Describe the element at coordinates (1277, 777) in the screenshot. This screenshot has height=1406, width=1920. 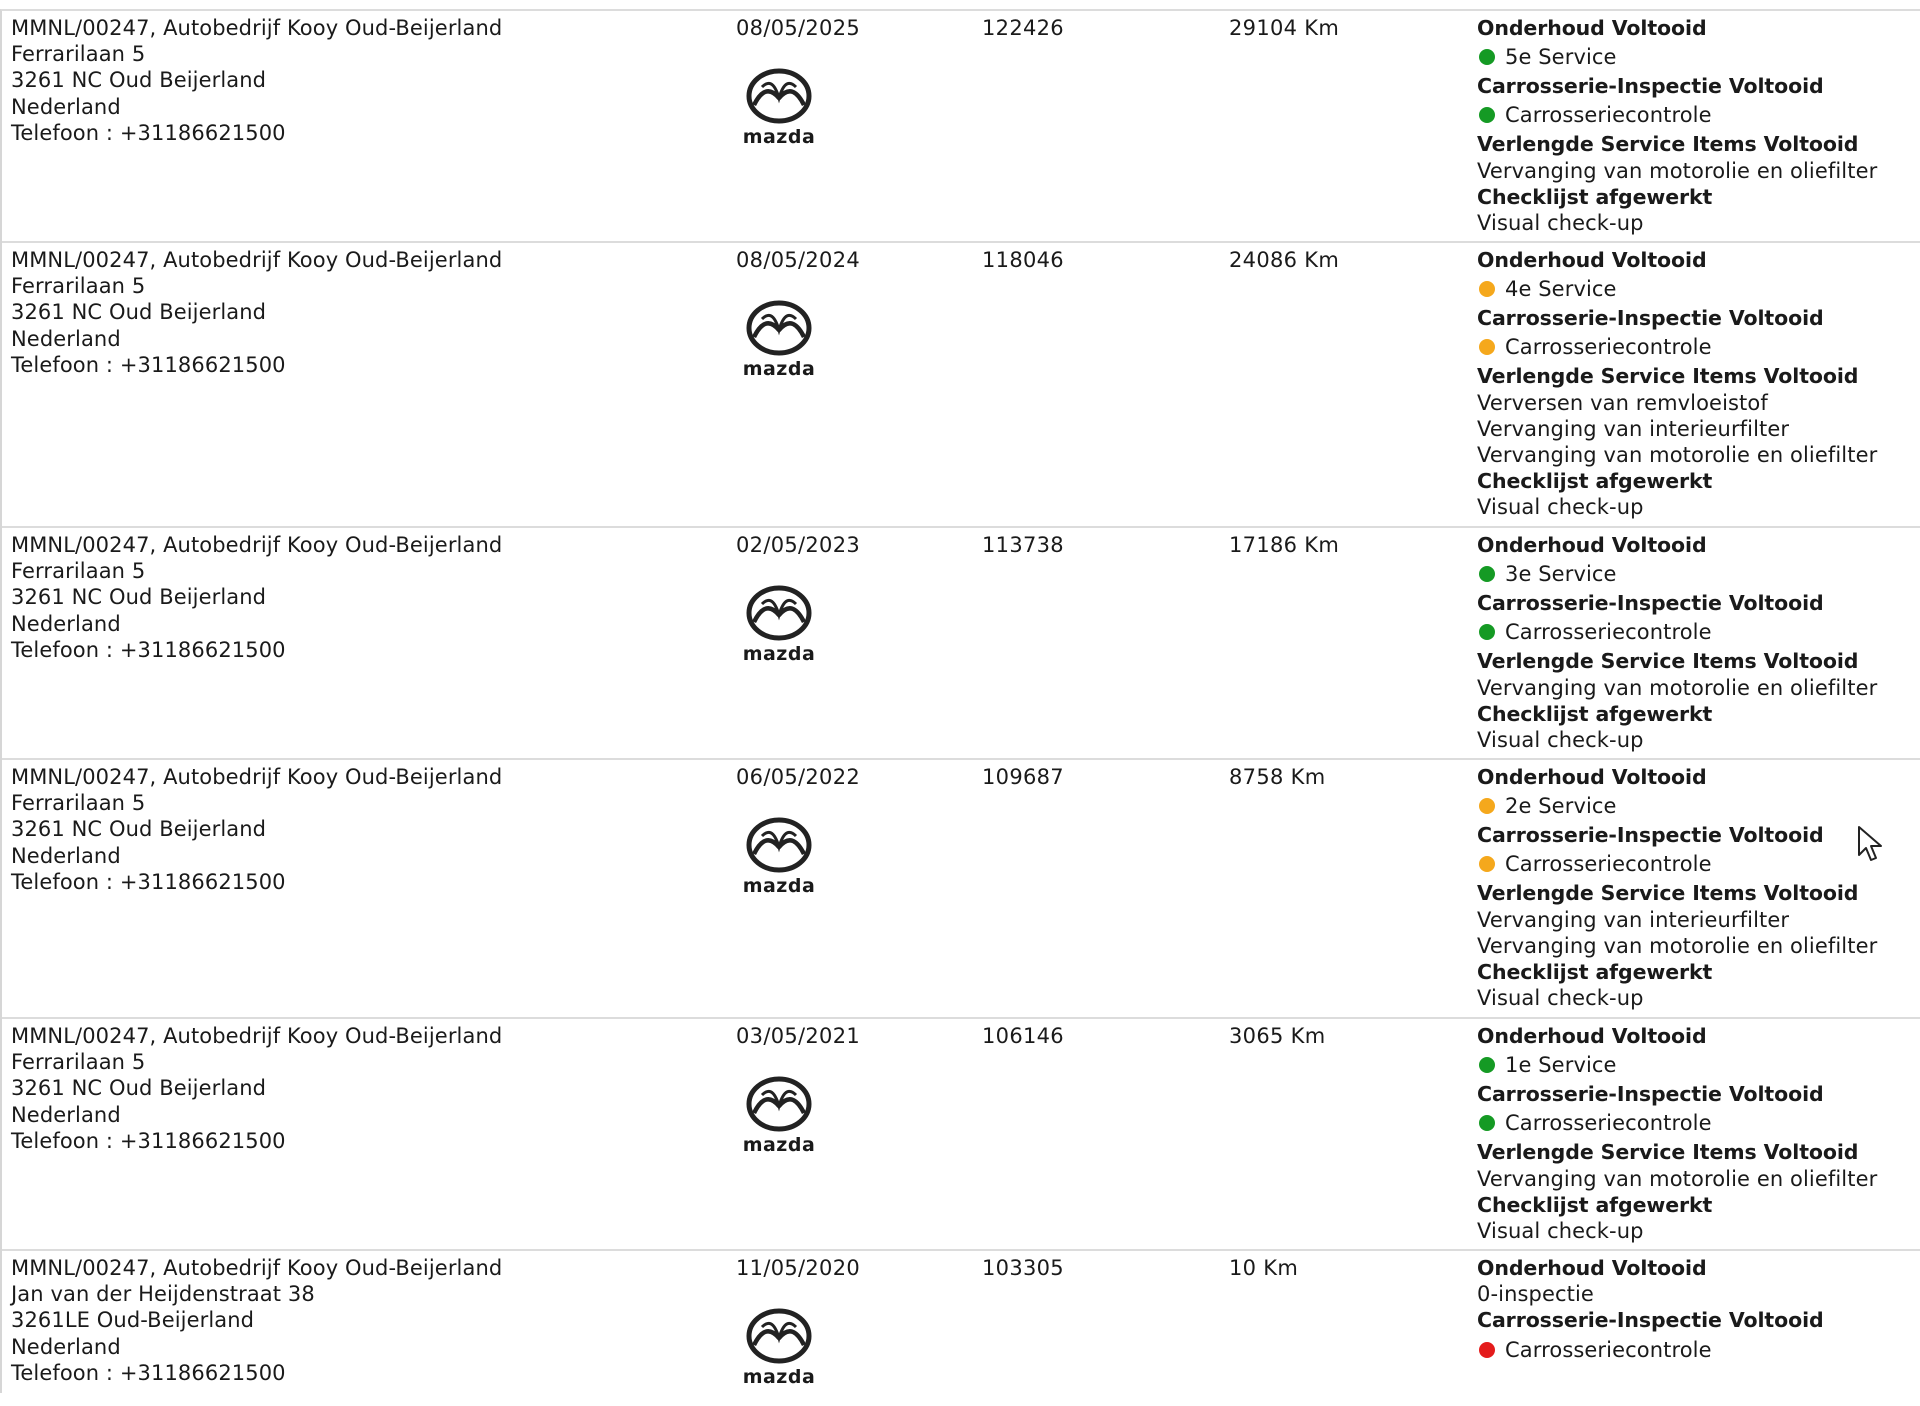
I see `mileage-text: 8758 Km` at that location.